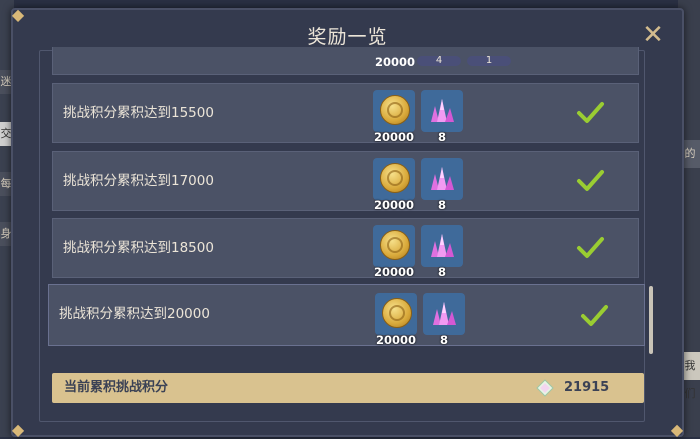 This screenshot has height=439, width=700. I want to click on close-button: ✕, so click(653, 35).